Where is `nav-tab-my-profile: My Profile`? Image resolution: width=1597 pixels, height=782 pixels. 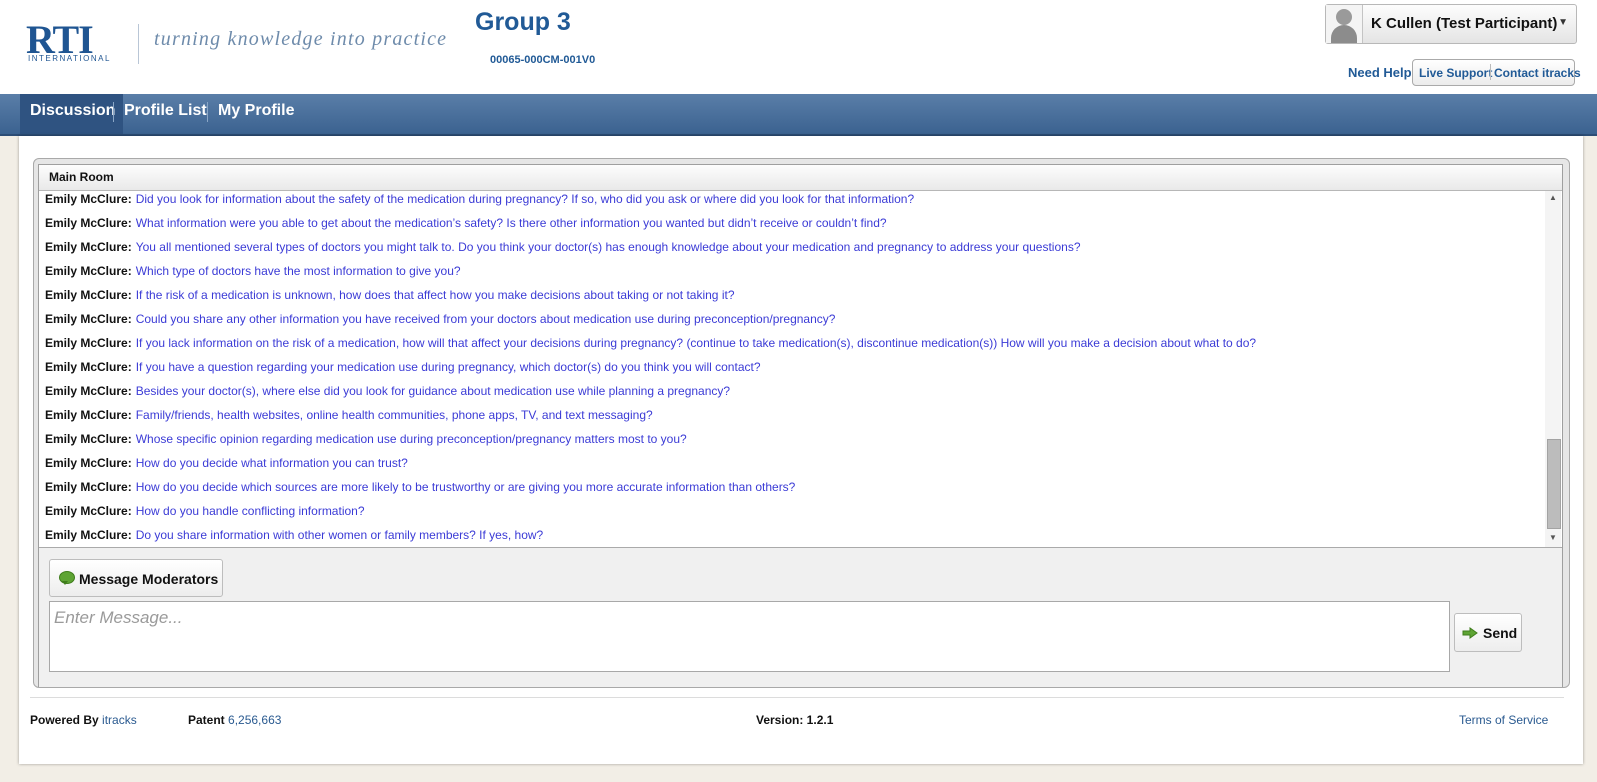
nav-tab-my-profile: My Profile is located at coordinates (256, 114).